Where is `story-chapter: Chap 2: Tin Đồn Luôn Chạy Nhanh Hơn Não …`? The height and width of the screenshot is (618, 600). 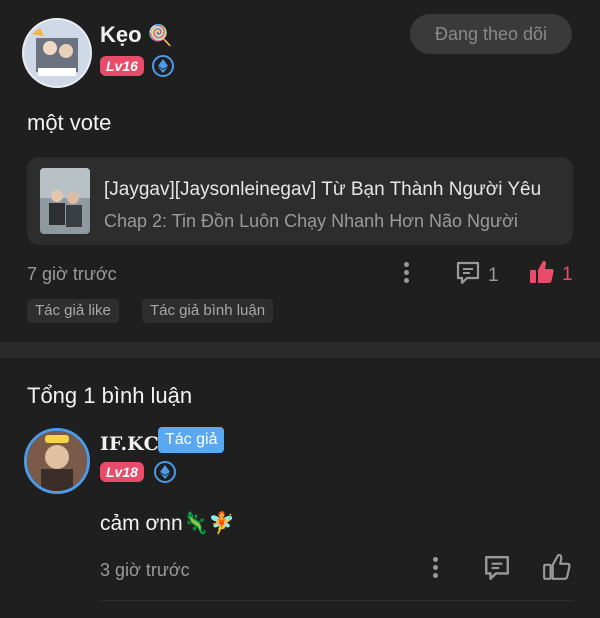 story-chapter: Chap 2: Tin Đồn Luôn Chạy Nhanh Hơn Não … is located at coordinates (311, 221).